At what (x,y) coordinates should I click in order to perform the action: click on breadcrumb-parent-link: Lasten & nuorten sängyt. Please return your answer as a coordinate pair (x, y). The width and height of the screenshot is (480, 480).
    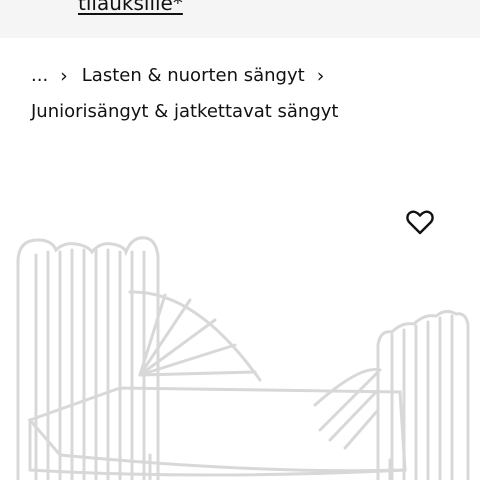
    Looking at the image, I should click on (193, 76).